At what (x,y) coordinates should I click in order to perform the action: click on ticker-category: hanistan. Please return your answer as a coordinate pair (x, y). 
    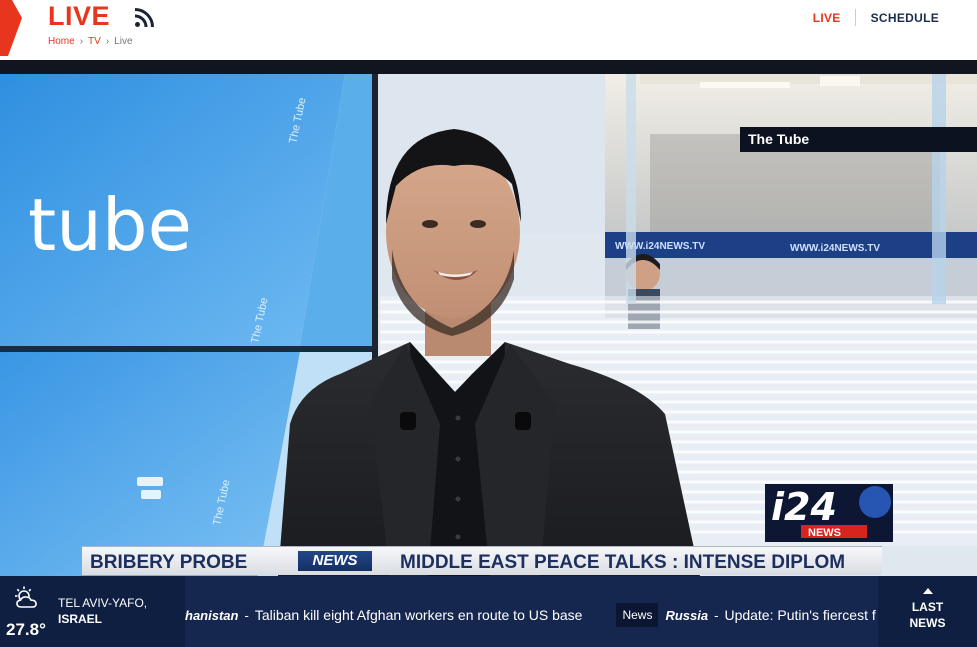
    Looking at the image, I should click on (212, 615).